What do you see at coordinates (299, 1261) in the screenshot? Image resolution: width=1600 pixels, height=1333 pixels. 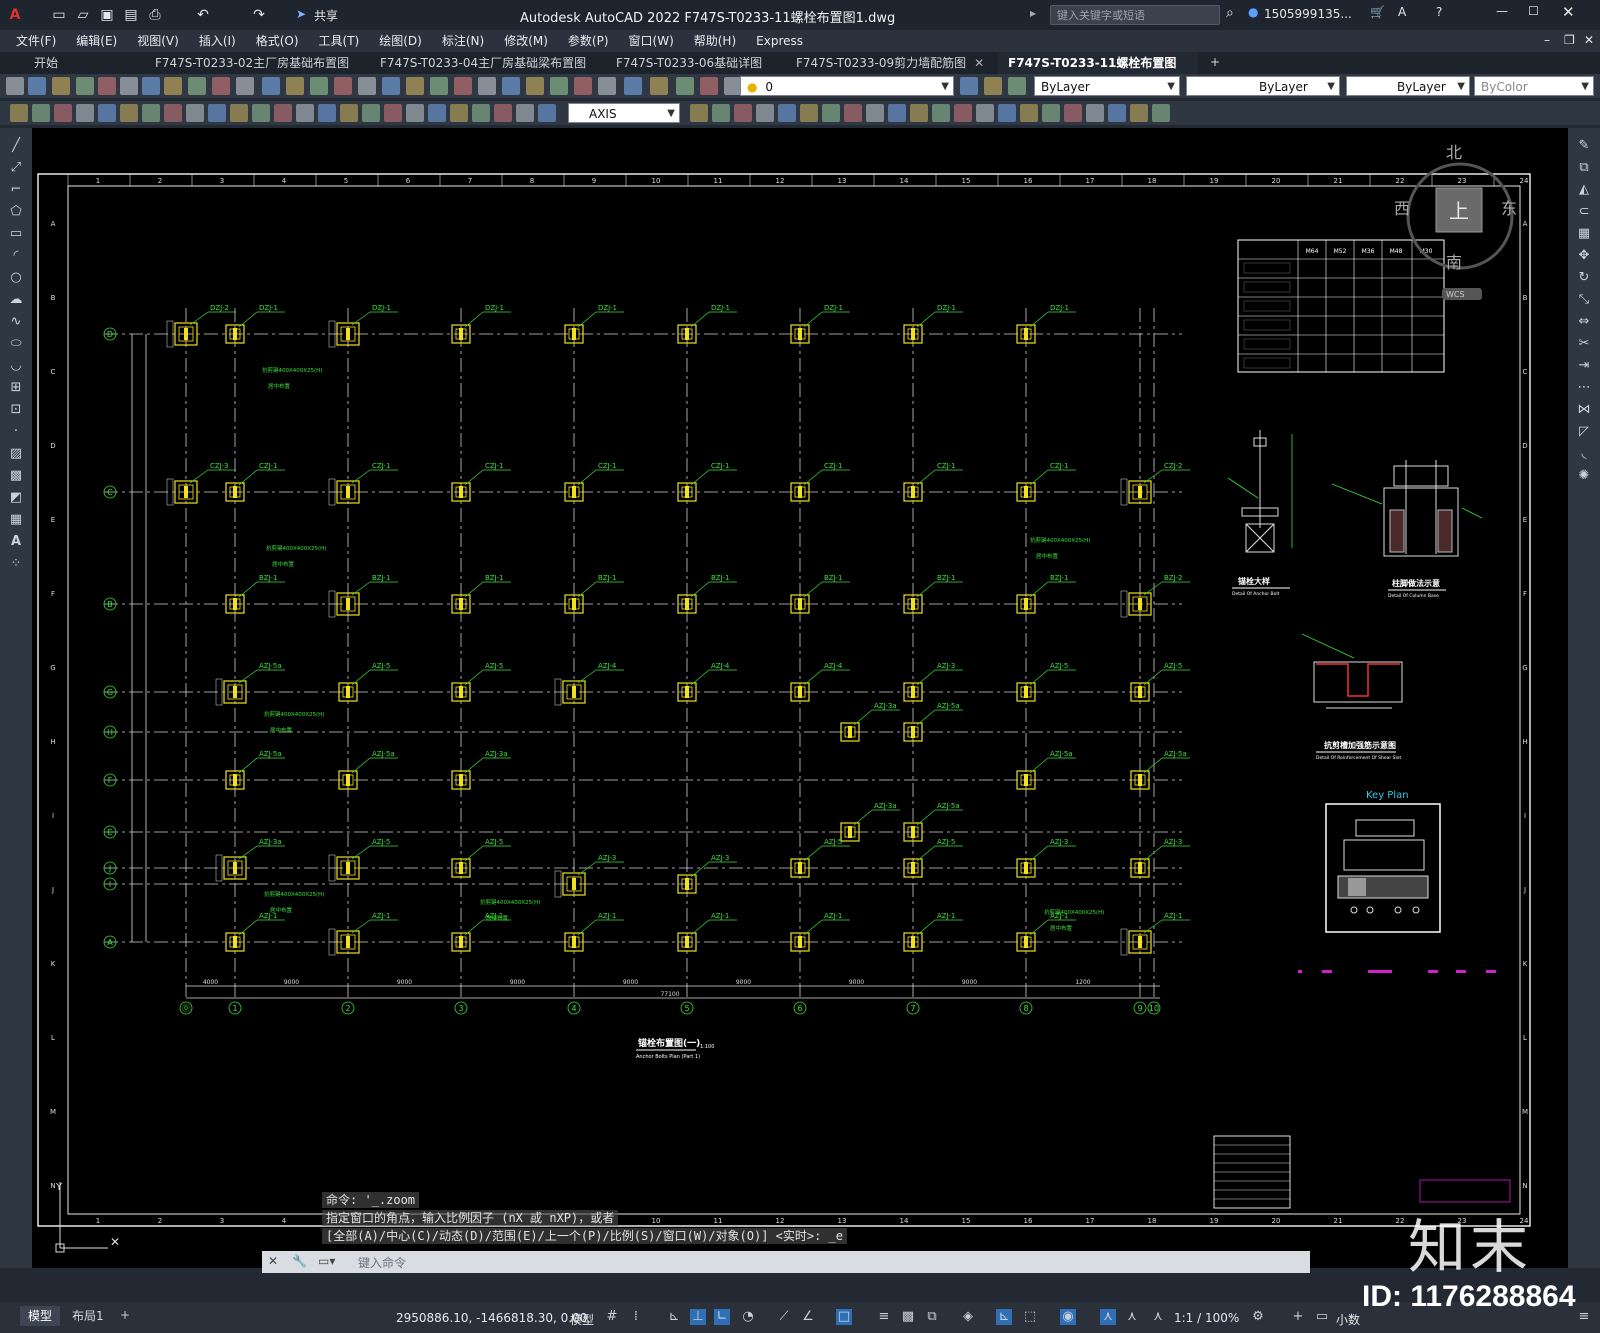 I see `command-customize-icon: 🔧` at bounding box center [299, 1261].